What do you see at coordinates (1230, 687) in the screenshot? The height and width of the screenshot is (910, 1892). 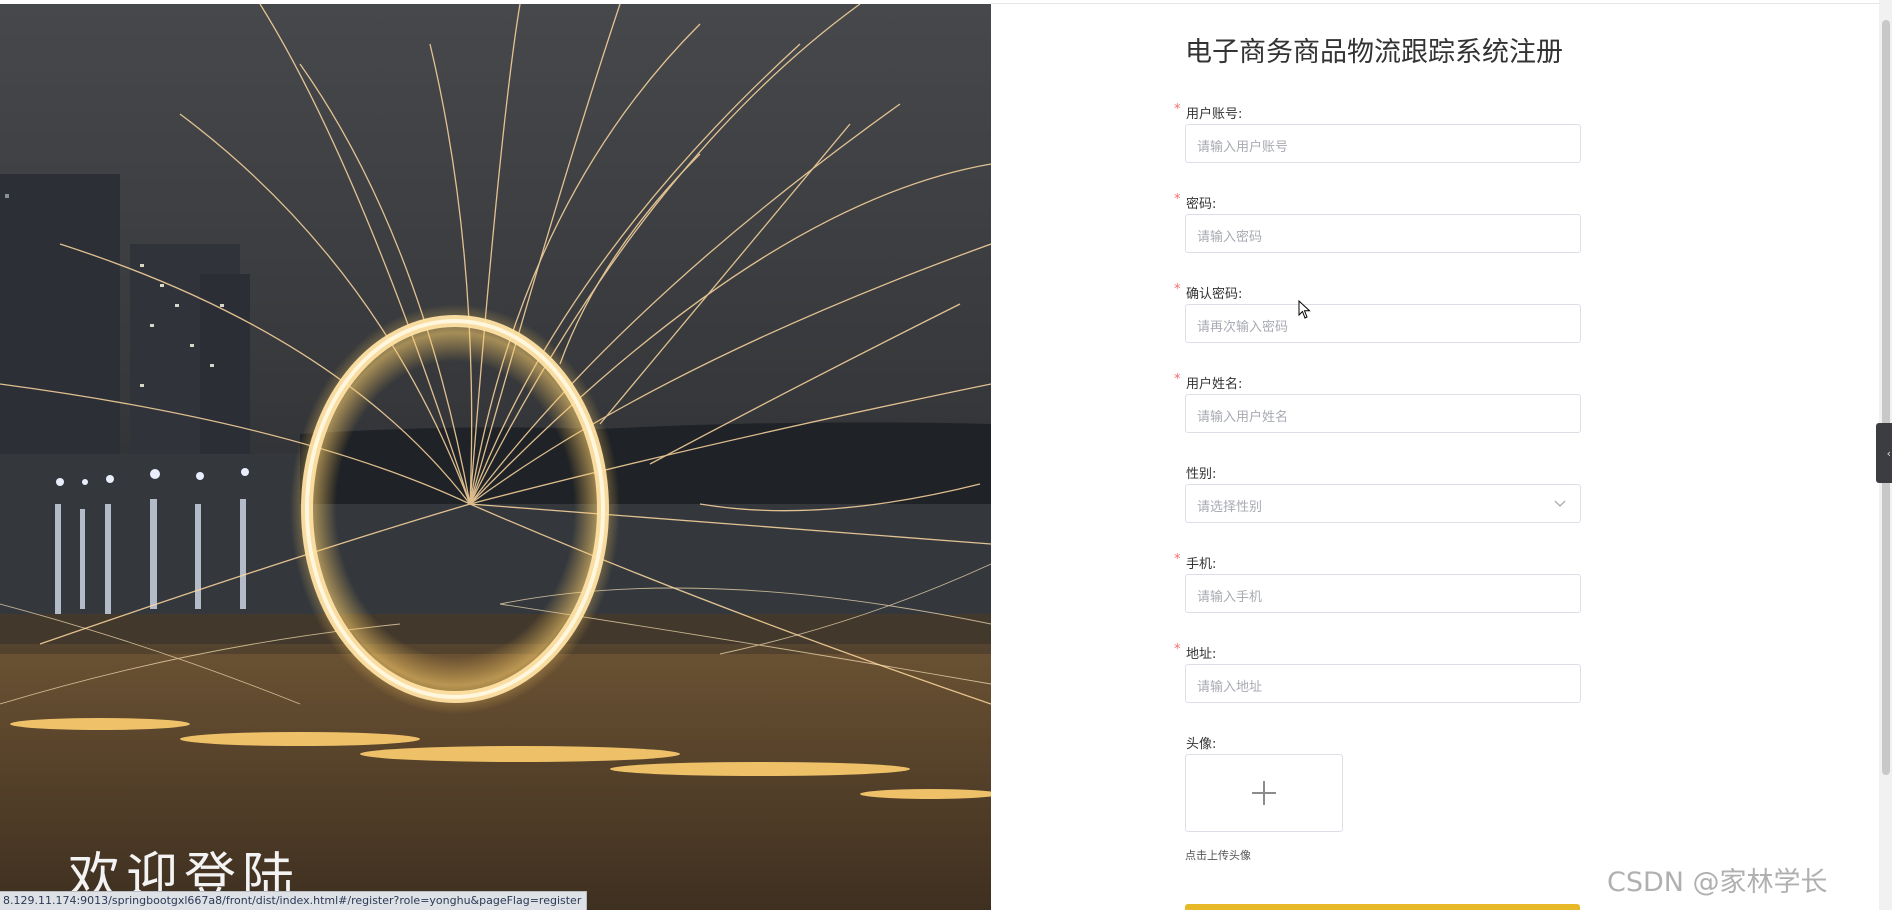 I see `address-placeholder: 请输入地址` at bounding box center [1230, 687].